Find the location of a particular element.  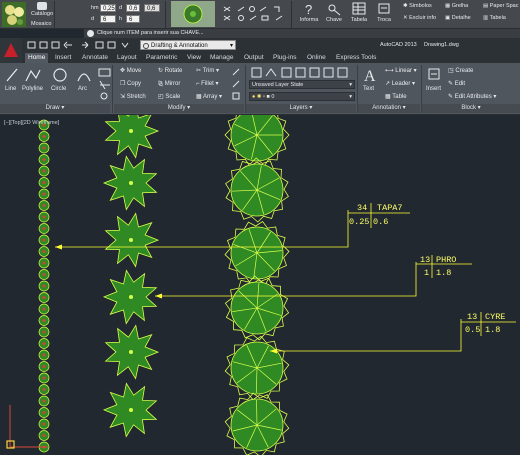

troca-button: Troca is located at coordinates (384, 12).